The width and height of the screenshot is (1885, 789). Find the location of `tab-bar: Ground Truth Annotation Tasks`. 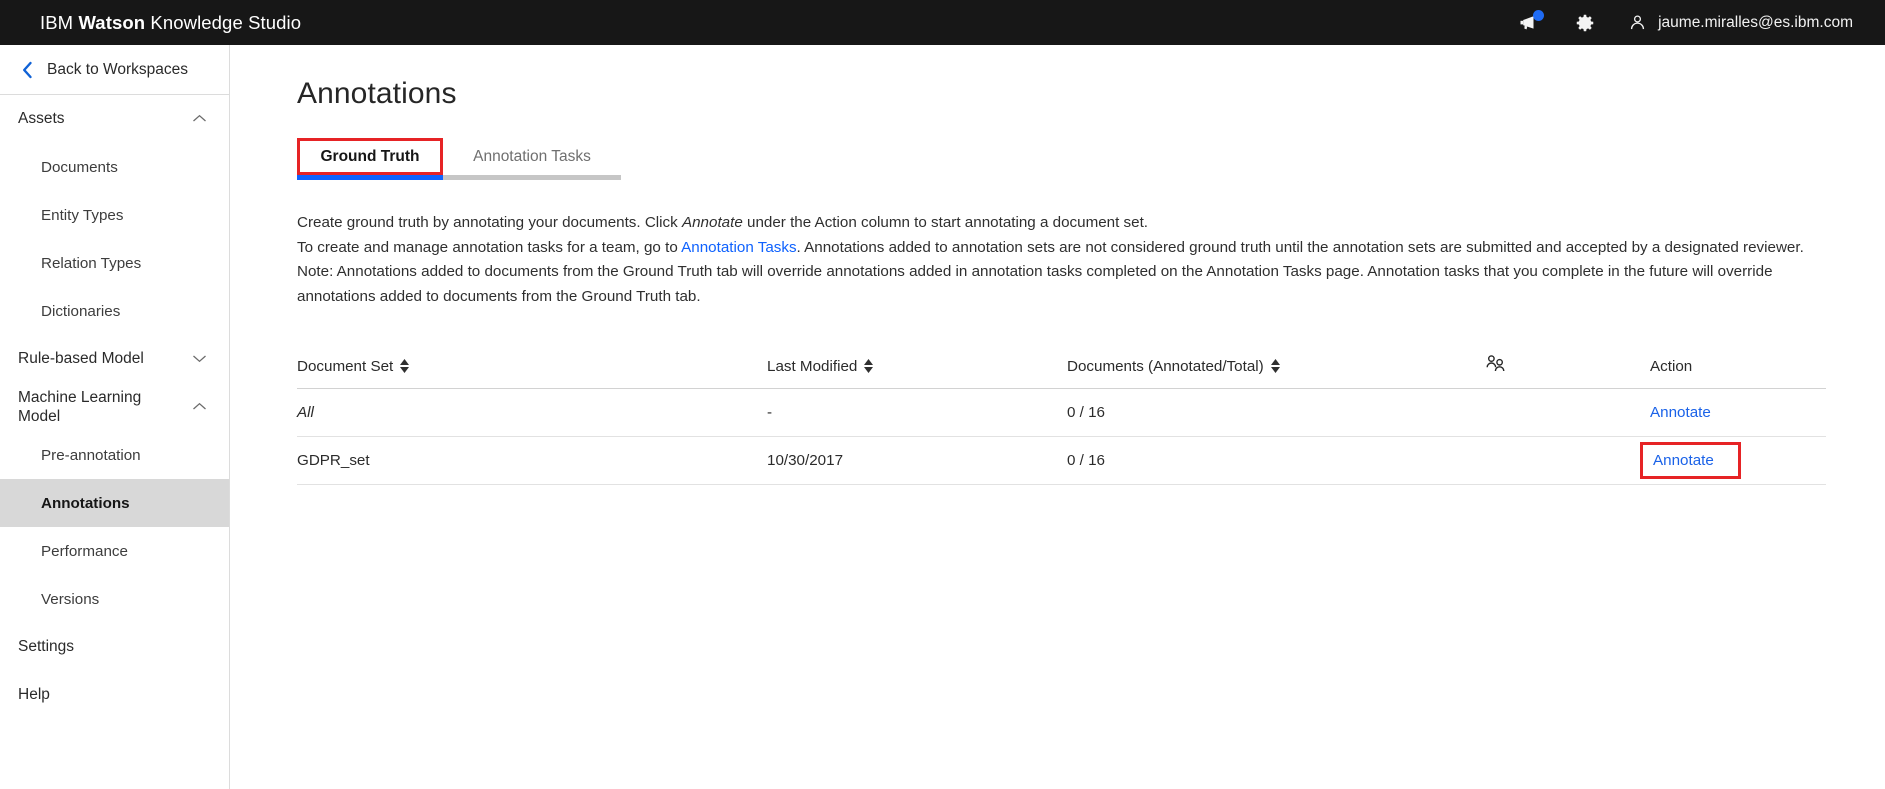

tab-bar: Ground Truth Annotation Tasks is located at coordinates (1061, 159).